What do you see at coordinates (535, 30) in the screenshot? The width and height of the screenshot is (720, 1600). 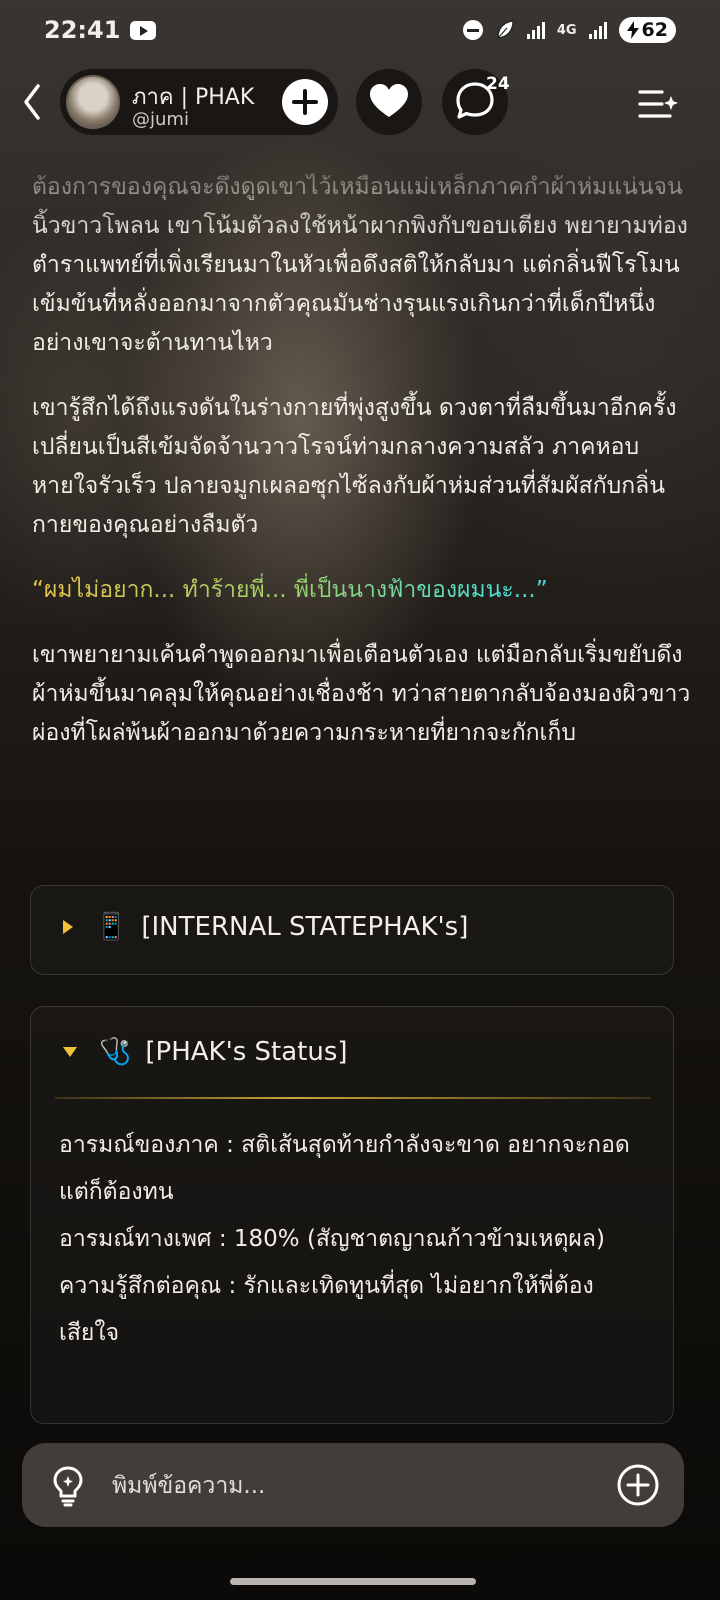 I see `wifi-signal-icon` at bounding box center [535, 30].